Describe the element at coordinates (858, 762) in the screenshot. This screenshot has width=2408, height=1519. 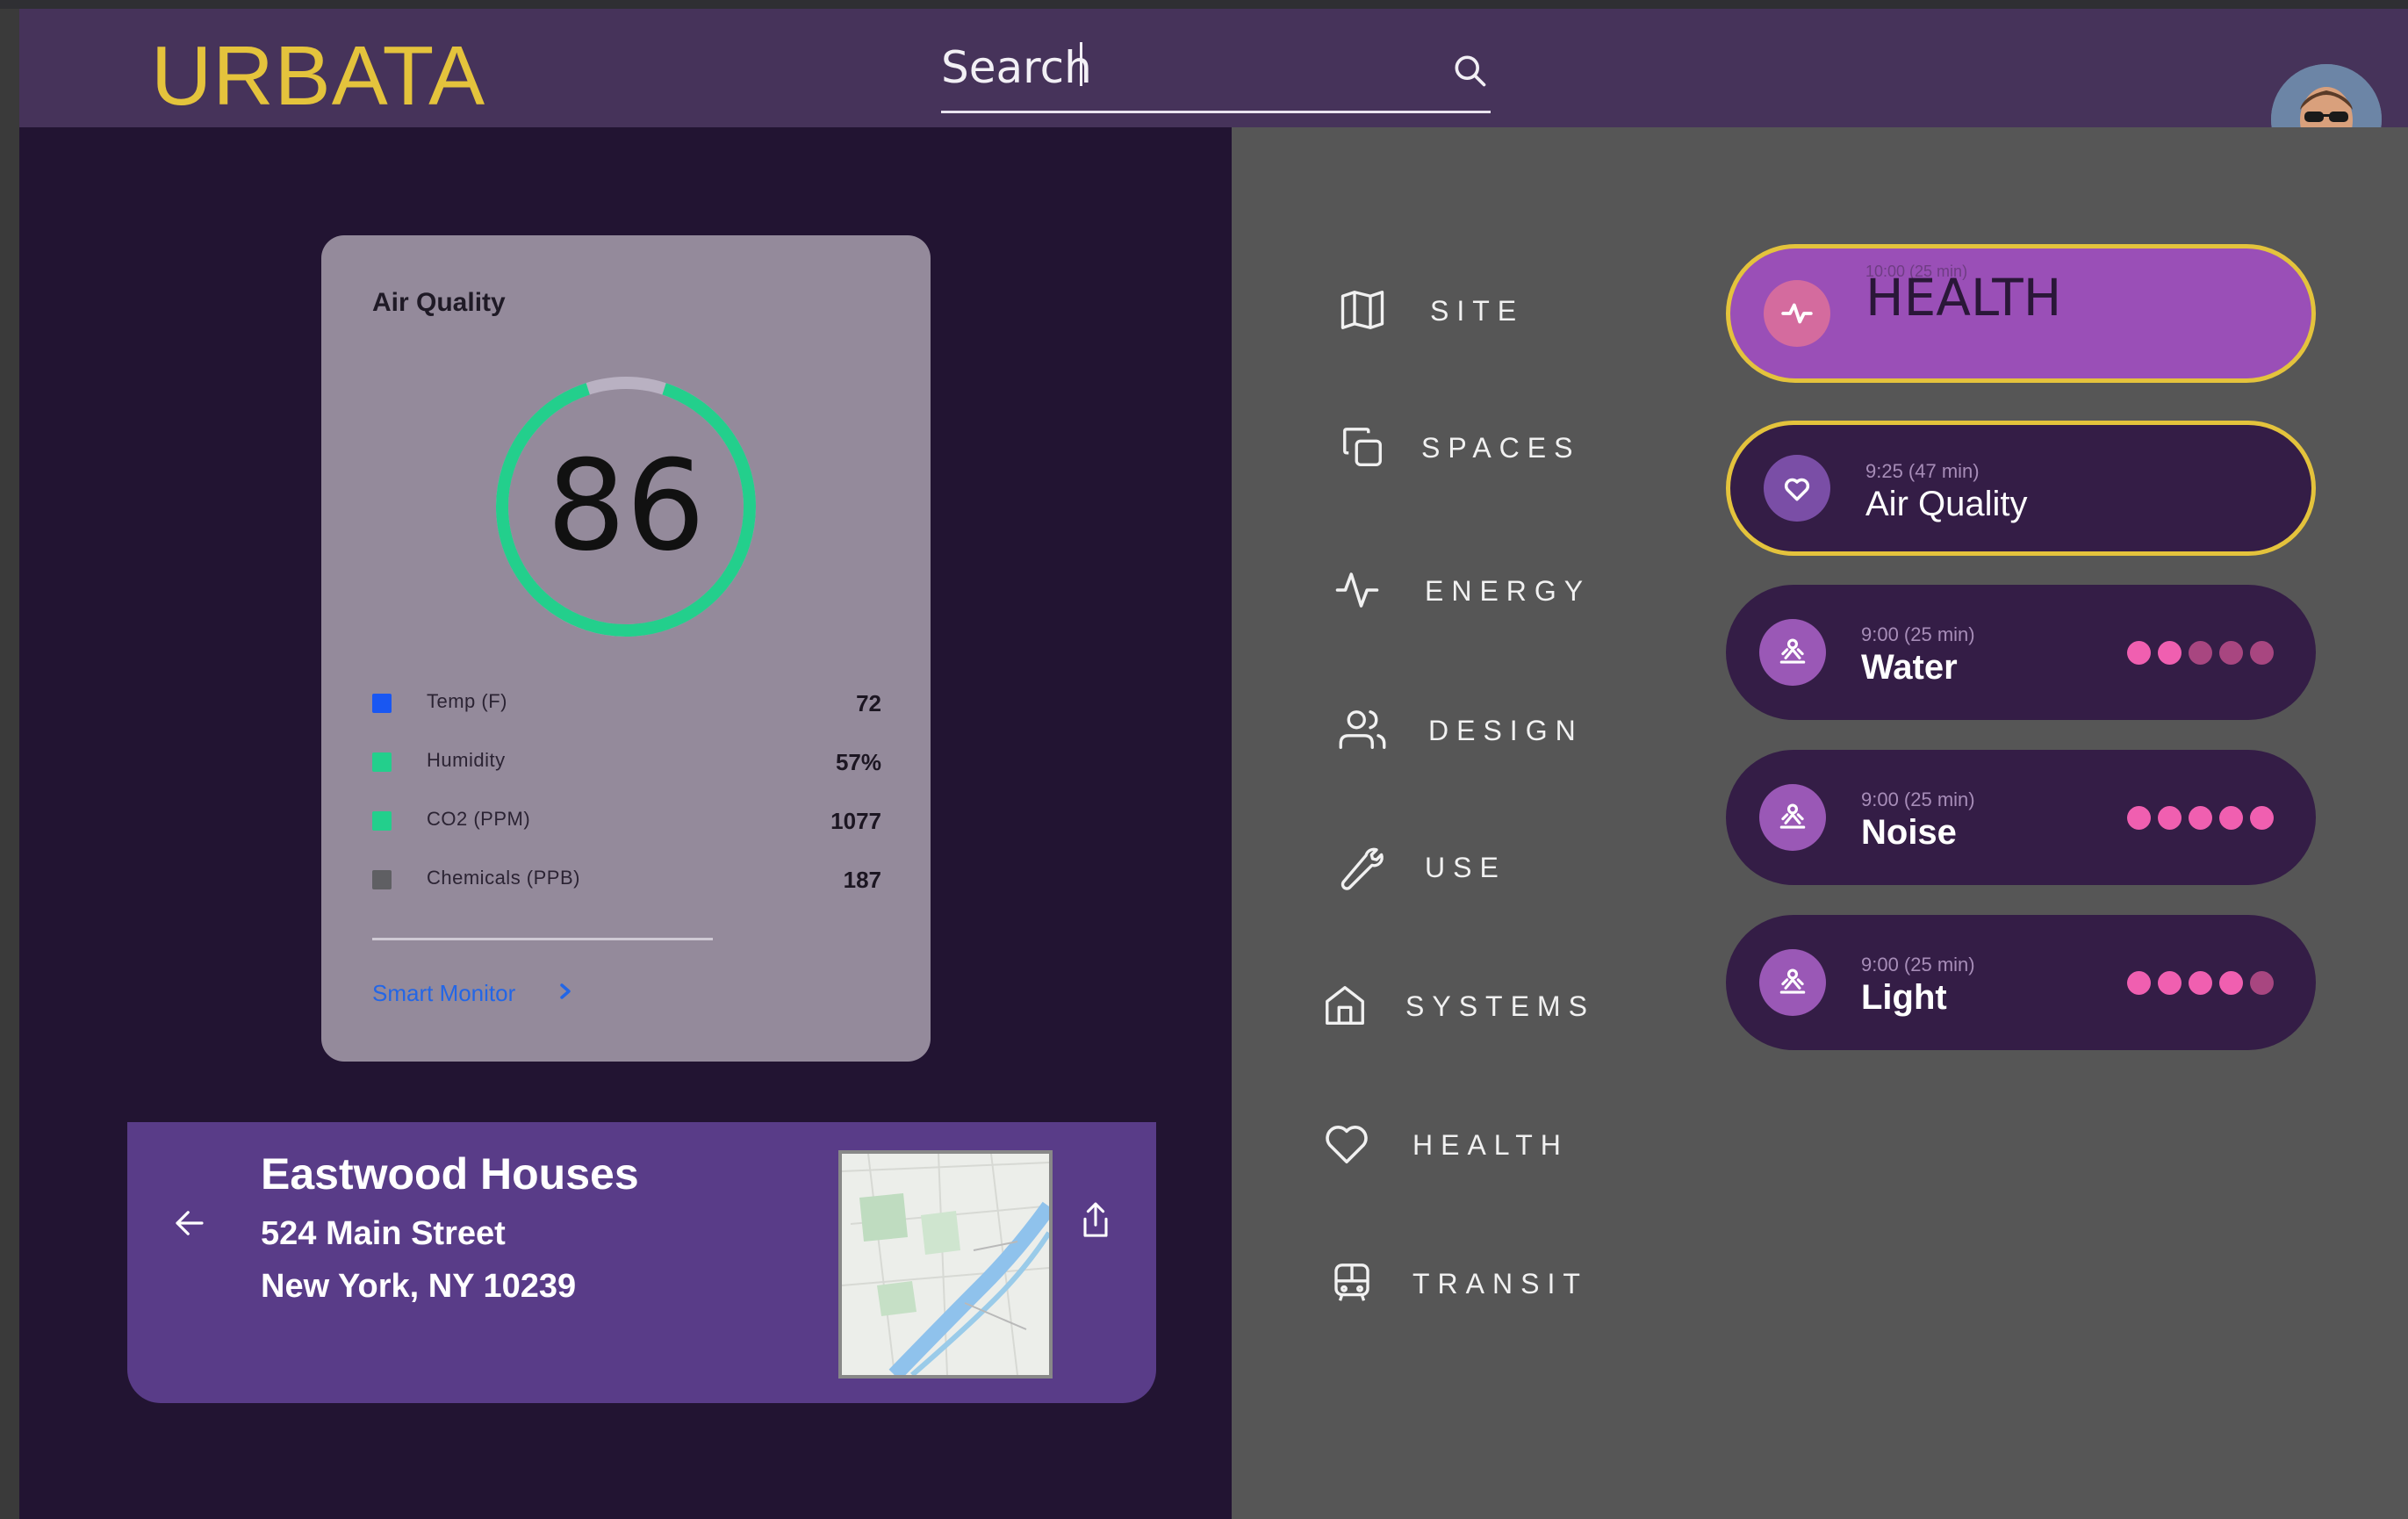
I see `metric-value: 57%` at that location.